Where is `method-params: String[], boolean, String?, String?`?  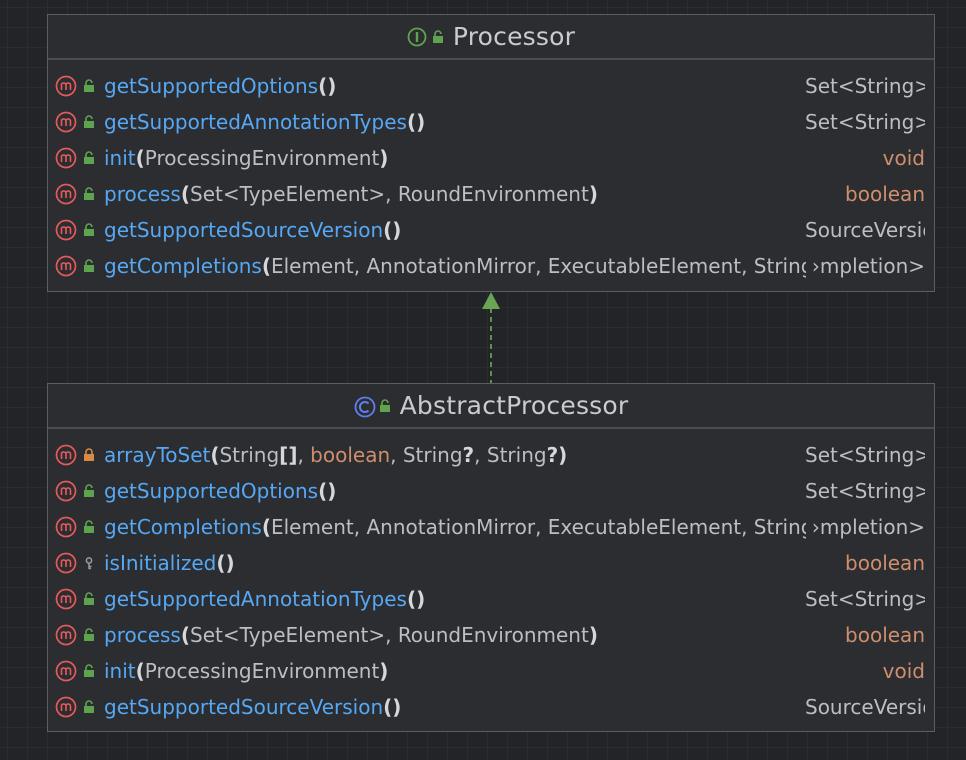
method-params: String[], boolean, String?, String? is located at coordinates (389, 455).